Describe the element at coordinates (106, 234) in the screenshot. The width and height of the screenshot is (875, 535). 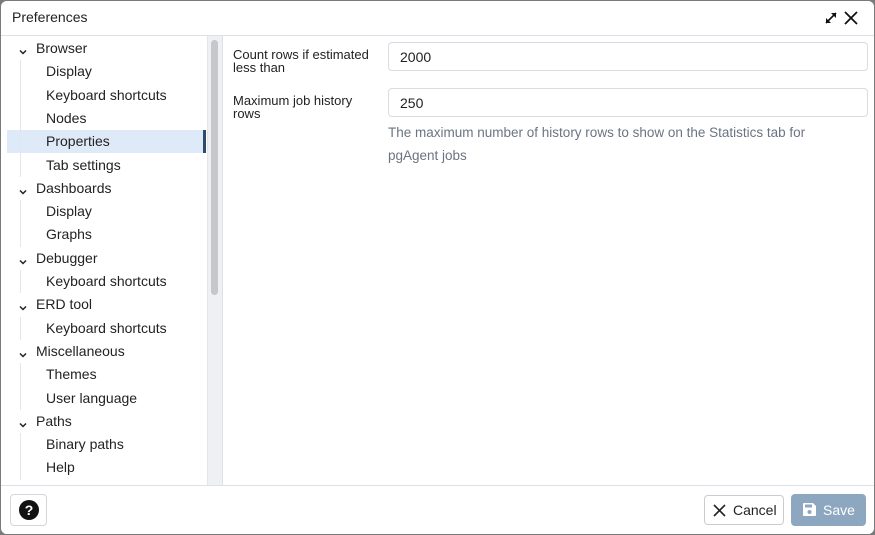
I see `tree-item: Graphs` at that location.